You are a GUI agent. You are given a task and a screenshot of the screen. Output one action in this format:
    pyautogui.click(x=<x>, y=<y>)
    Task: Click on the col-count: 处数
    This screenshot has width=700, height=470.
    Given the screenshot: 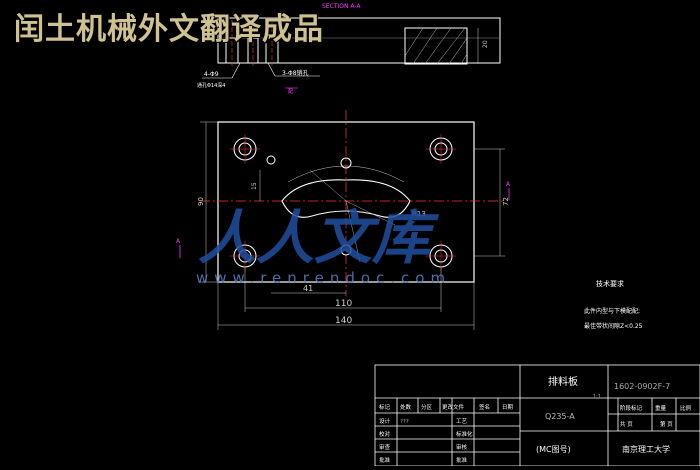 What is the action you would take?
    pyautogui.click(x=406, y=407)
    